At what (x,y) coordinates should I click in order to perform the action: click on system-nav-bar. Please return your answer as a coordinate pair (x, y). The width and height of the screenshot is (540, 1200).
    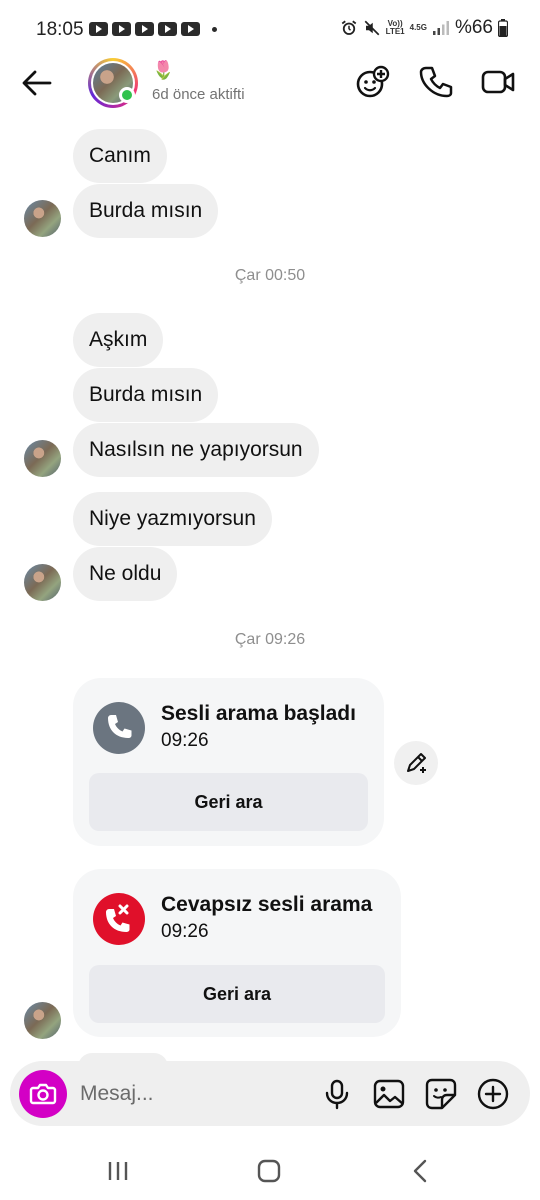
    Looking at the image, I should click on (270, 1170).